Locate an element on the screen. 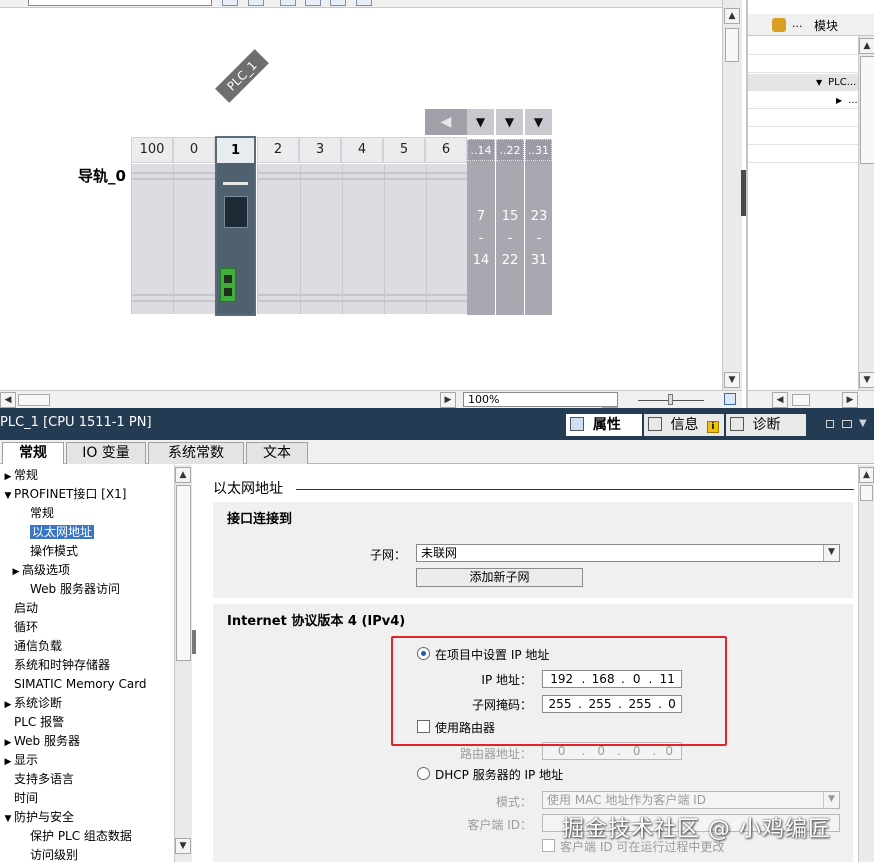 This screenshot has height=862, width=874. tree-item: 循环 is located at coordinates (19, 627).